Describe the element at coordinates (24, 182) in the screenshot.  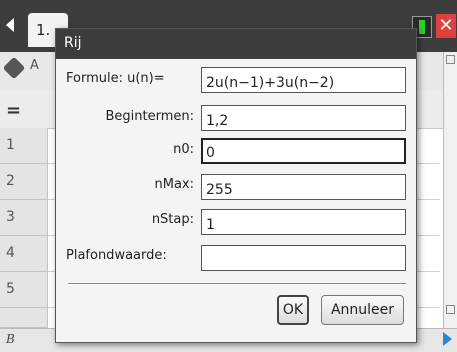
I see `row-header-2: 2` at that location.